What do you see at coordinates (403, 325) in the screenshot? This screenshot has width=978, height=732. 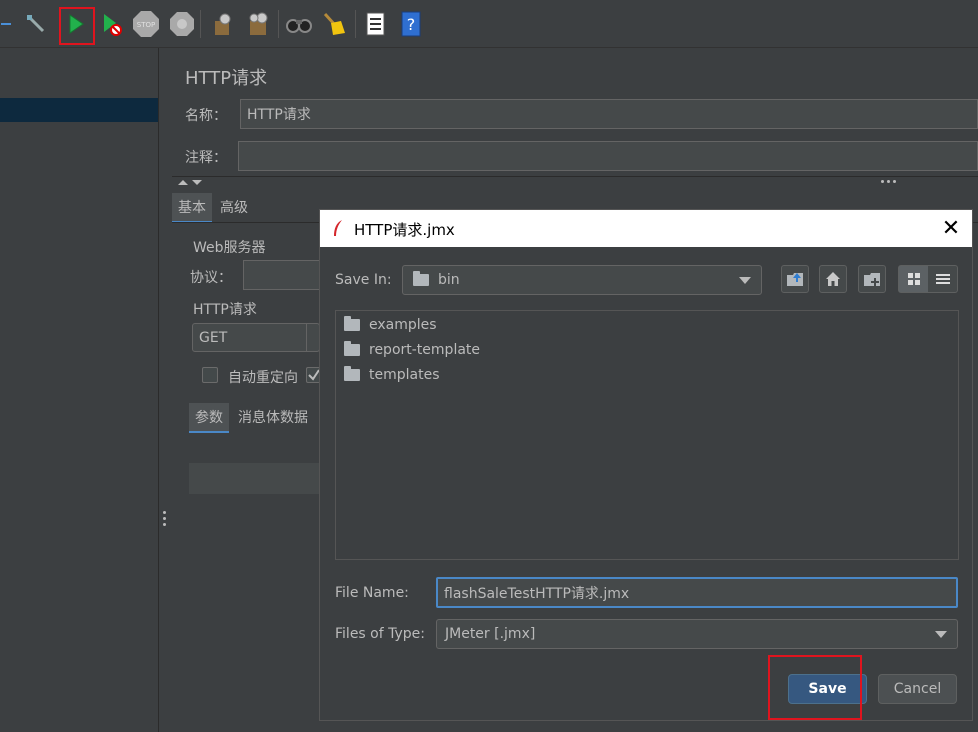 I see `list-item-label: examples` at bounding box center [403, 325].